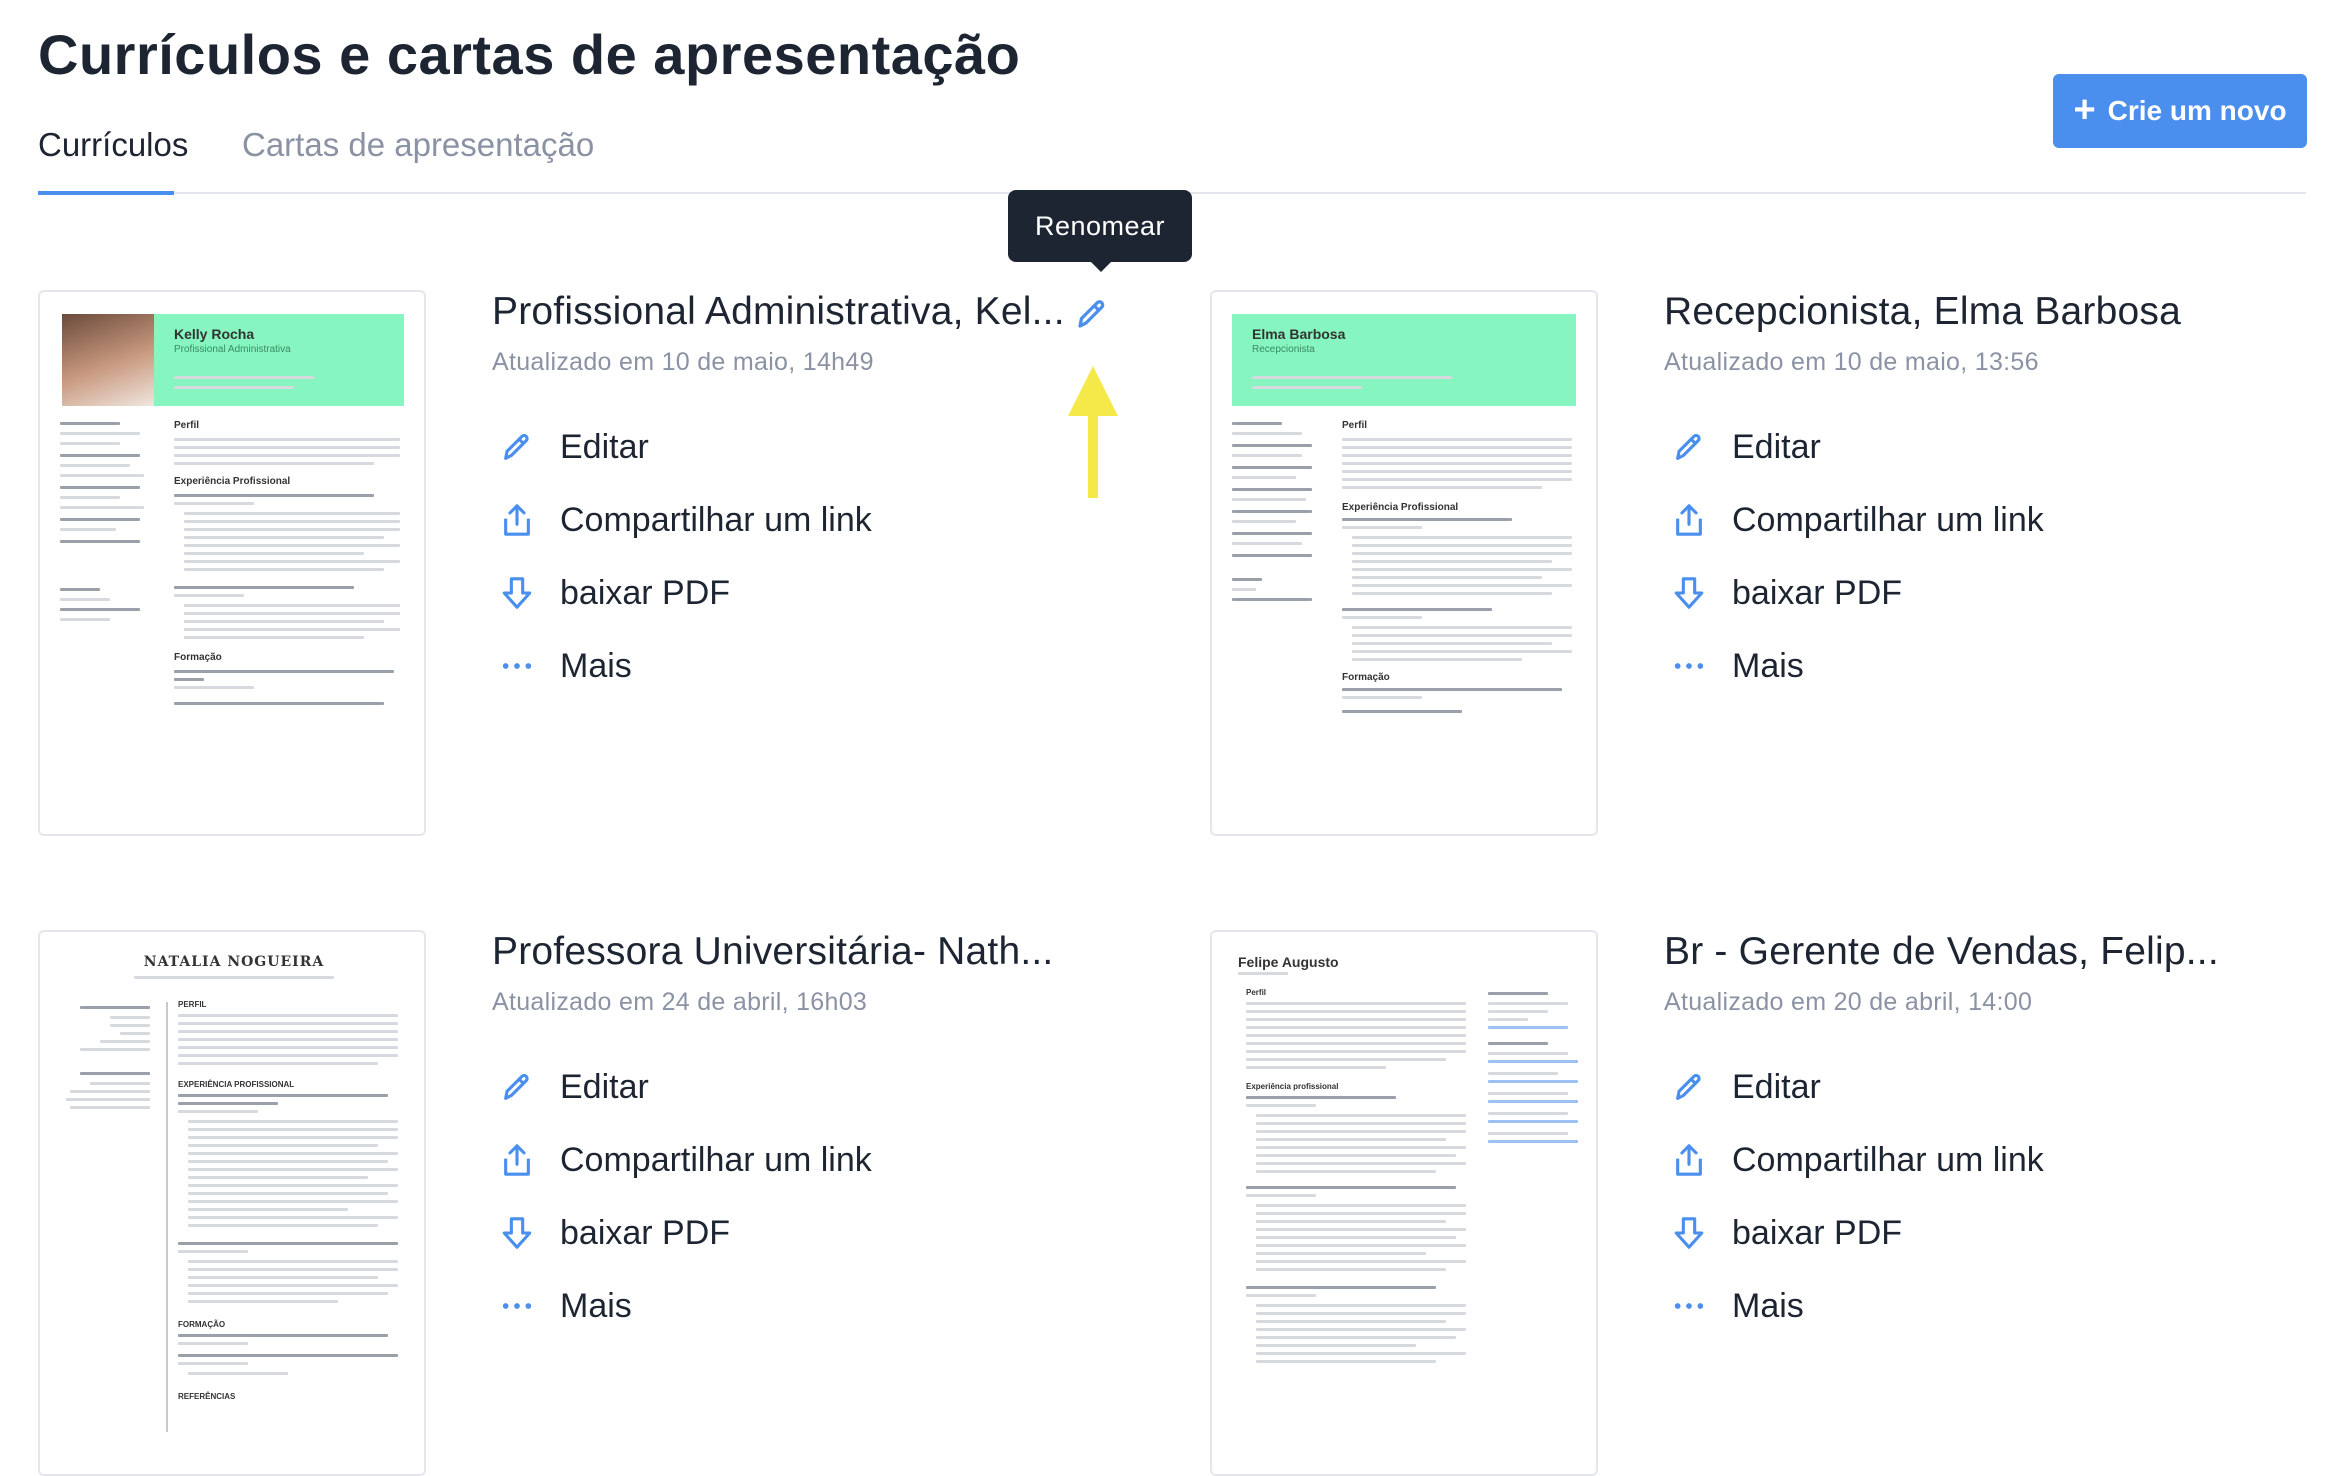  I want to click on thumb-name: Elma Barbosa, so click(1299, 334).